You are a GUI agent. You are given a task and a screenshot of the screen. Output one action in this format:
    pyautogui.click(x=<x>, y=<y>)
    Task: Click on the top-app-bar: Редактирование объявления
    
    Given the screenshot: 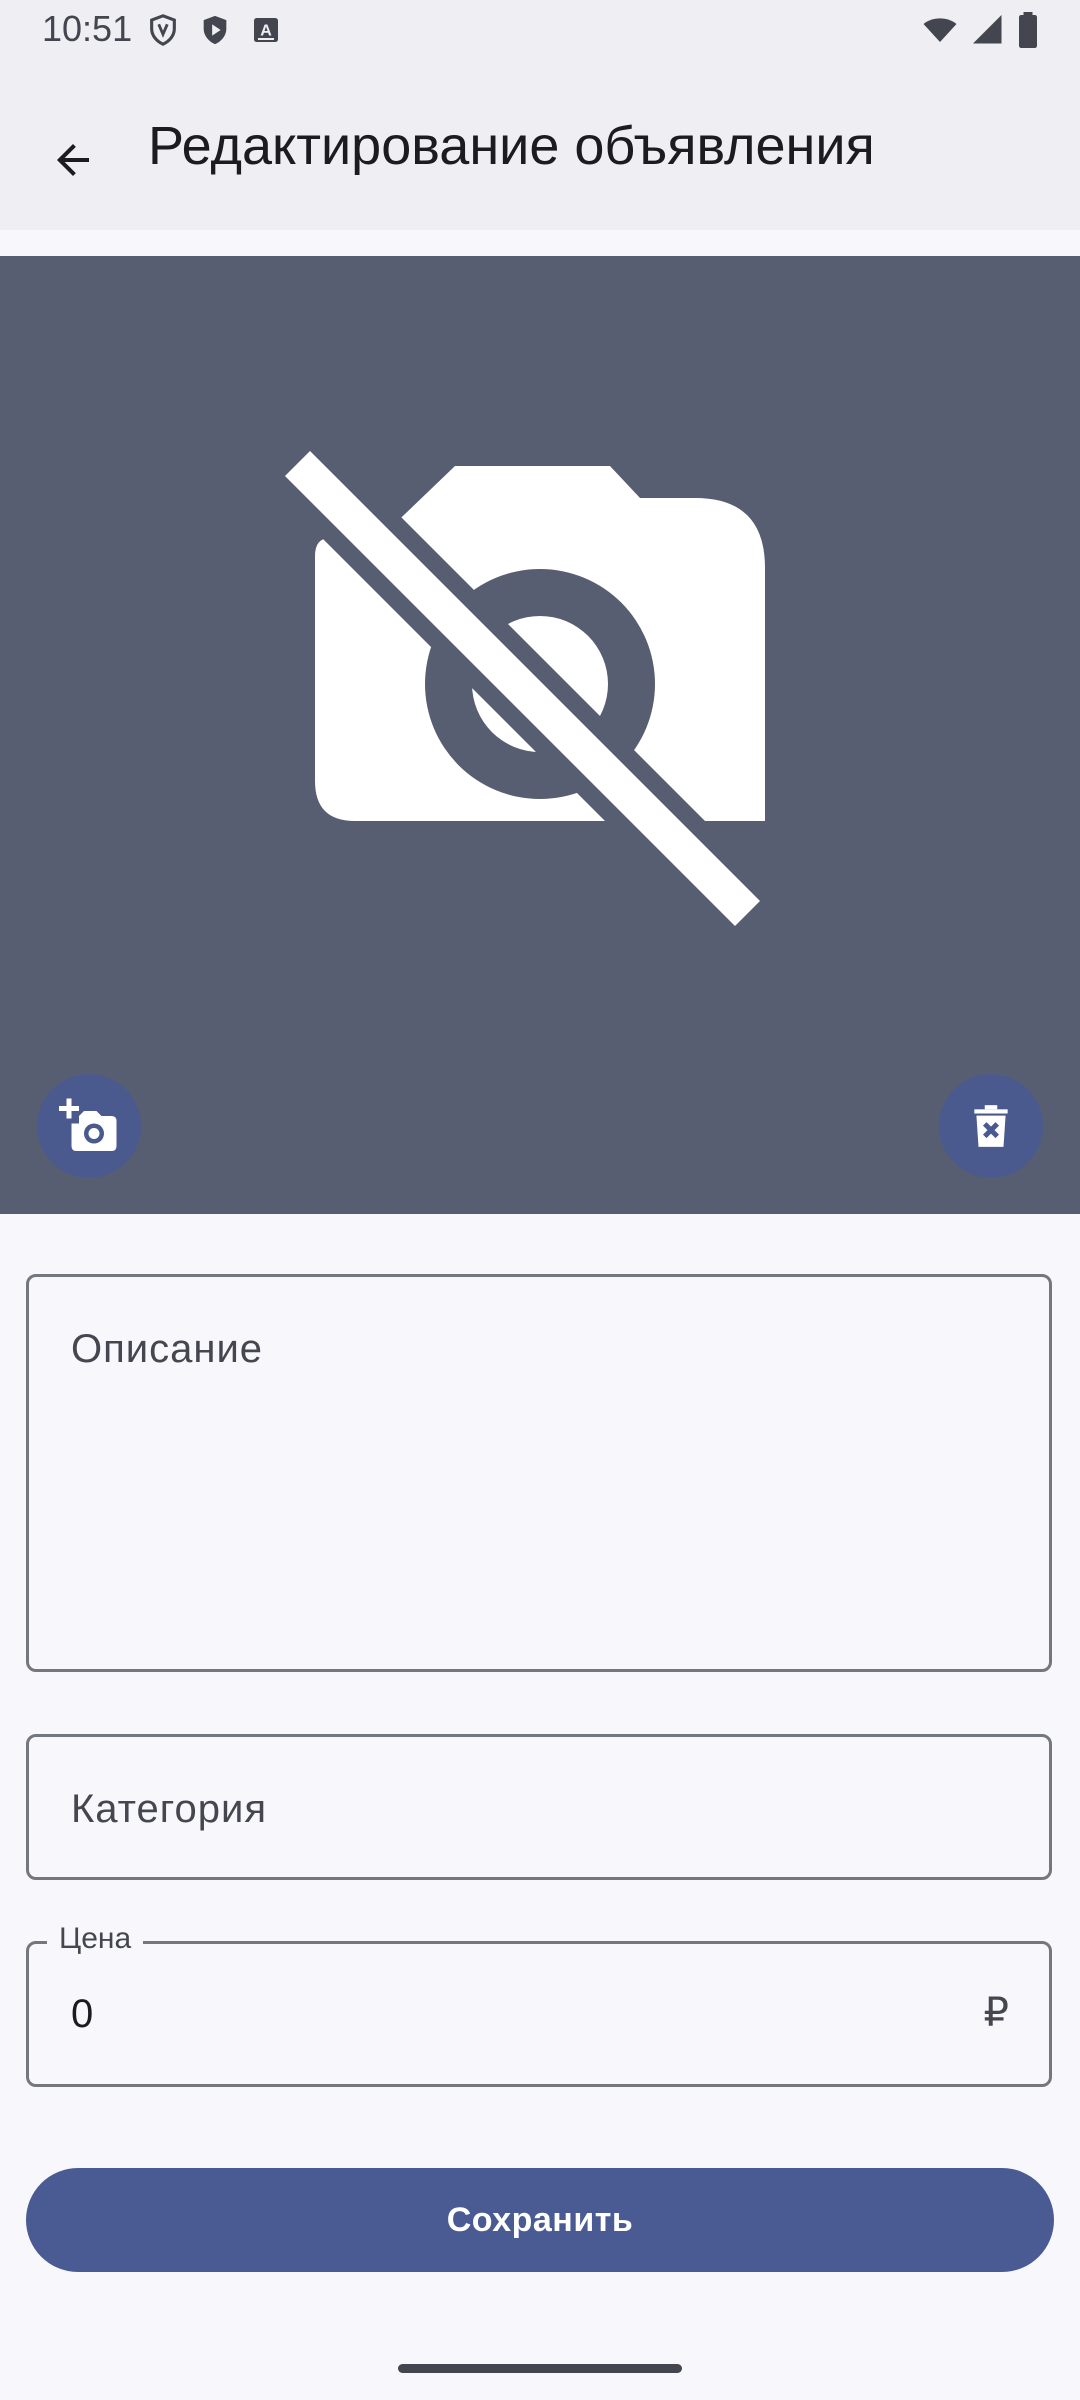 What is the action you would take?
    pyautogui.click(x=540, y=145)
    